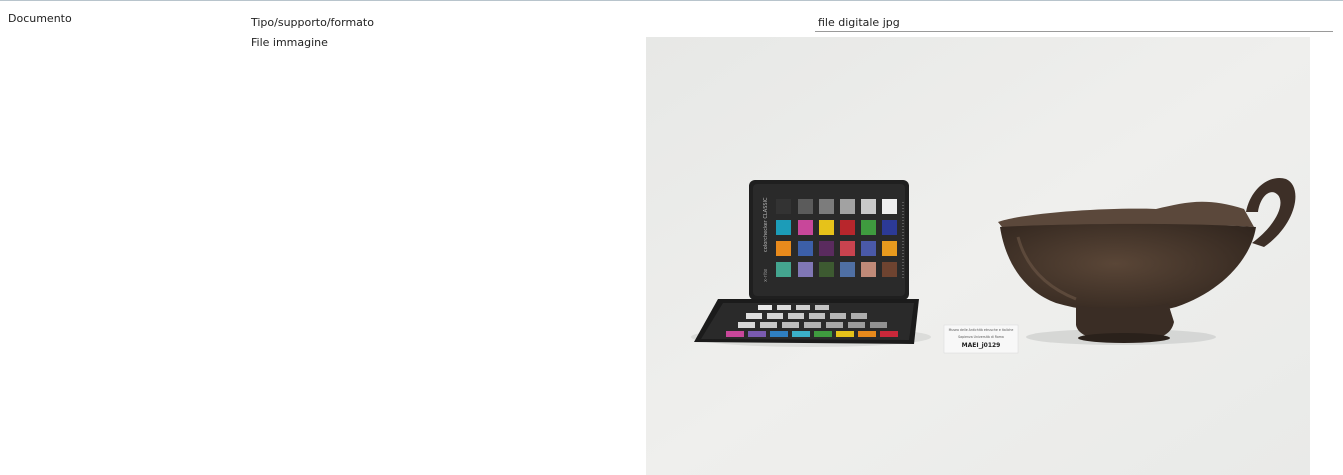 This screenshot has width=1343, height=475. I want to click on inventory-tag-line2: Sapienza Università di Roma, so click(981, 337).